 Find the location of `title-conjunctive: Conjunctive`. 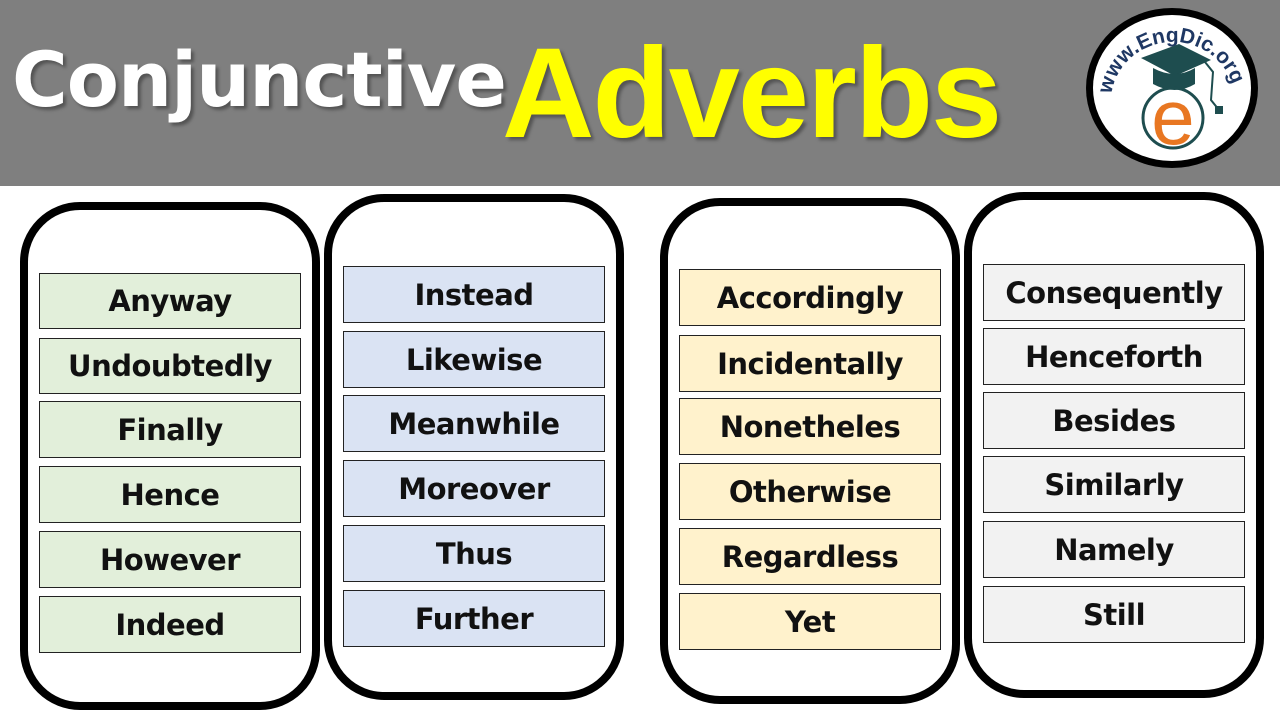

title-conjunctive: Conjunctive is located at coordinates (259, 79).